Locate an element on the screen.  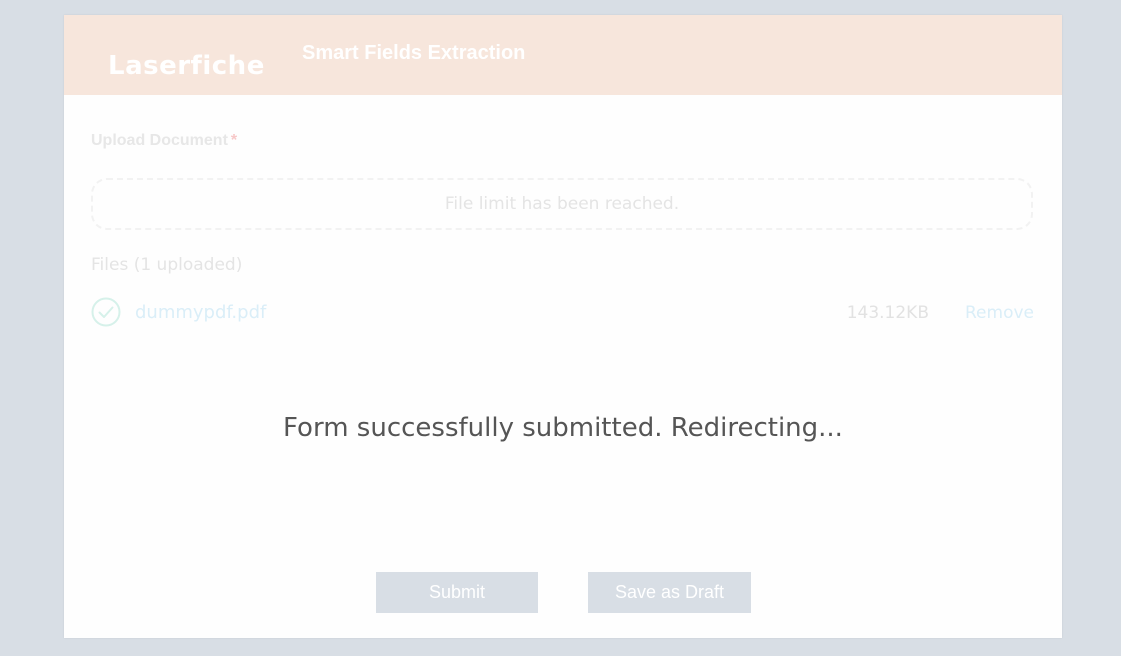
upload-document-label: Upload Document * is located at coordinates (164, 141).